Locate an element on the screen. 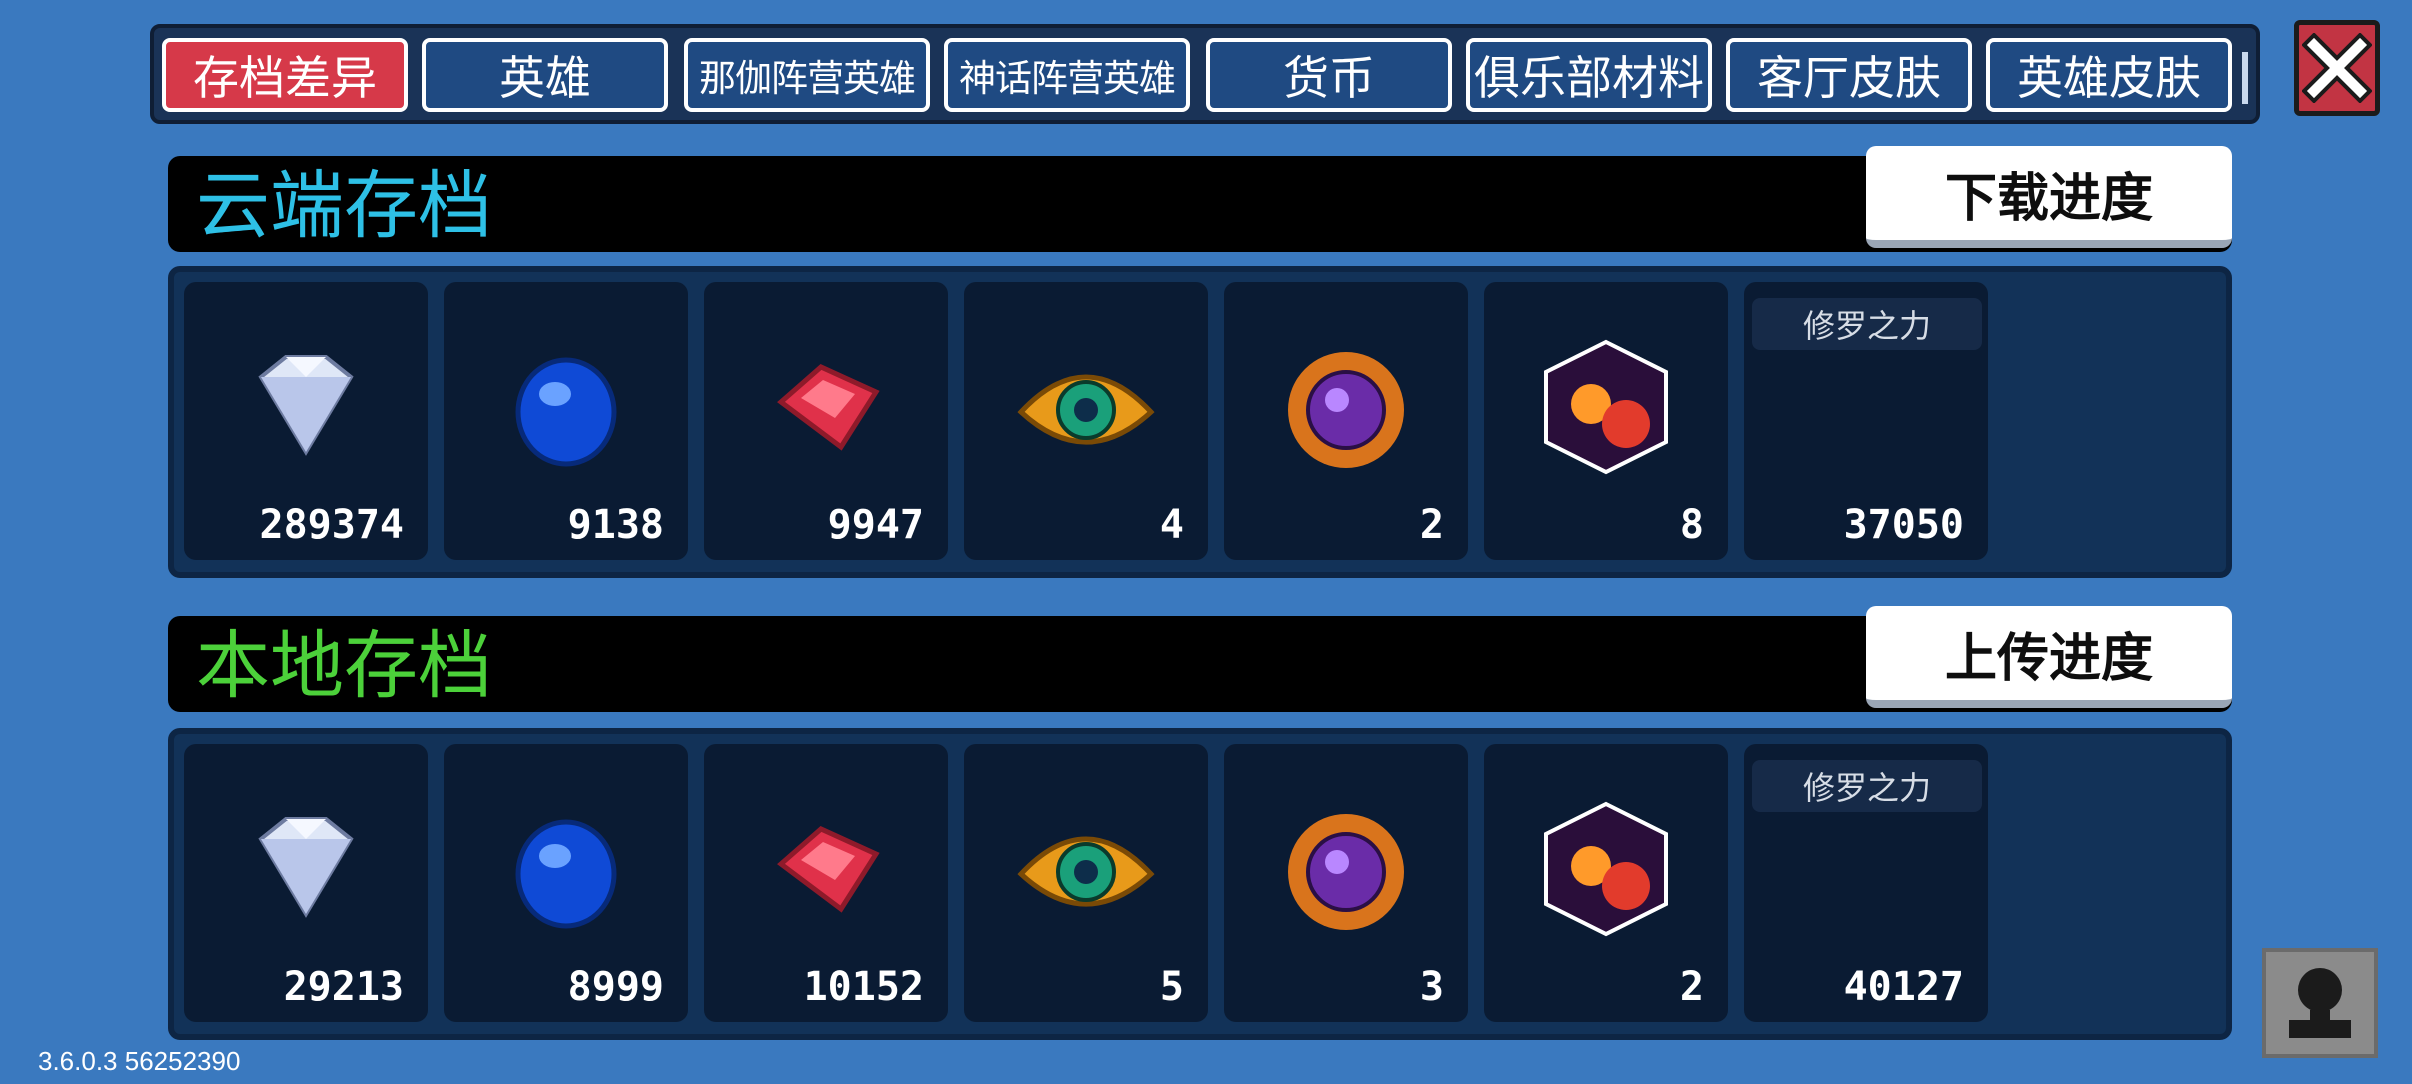  item-count: 10152 is located at coordinates (863, 987).